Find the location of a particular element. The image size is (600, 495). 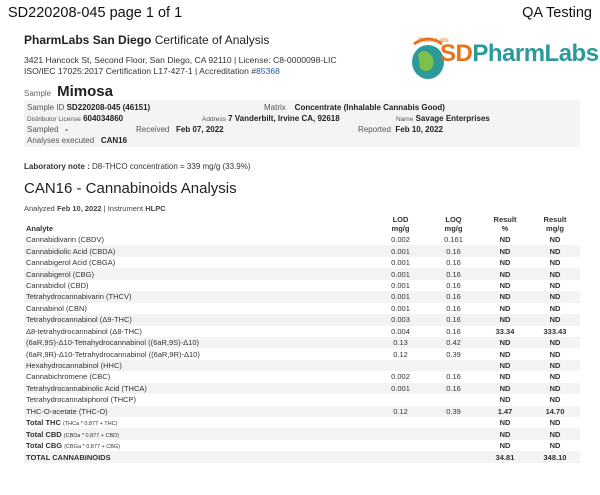

total-label-cell: Total THC (THCa * 0.877 + THC) is located at coordinates (199, 423).